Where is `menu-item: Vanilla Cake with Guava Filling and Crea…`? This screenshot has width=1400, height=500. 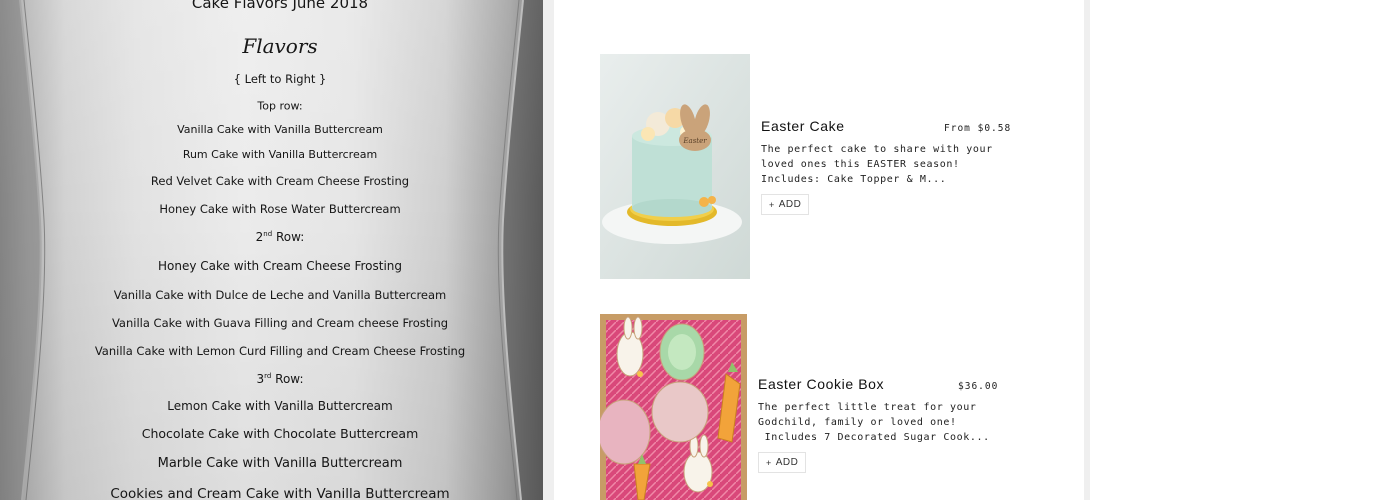
menu-item: Vanilla Cake with Guava Filling and Crea… is located at coordinates (280, 323).